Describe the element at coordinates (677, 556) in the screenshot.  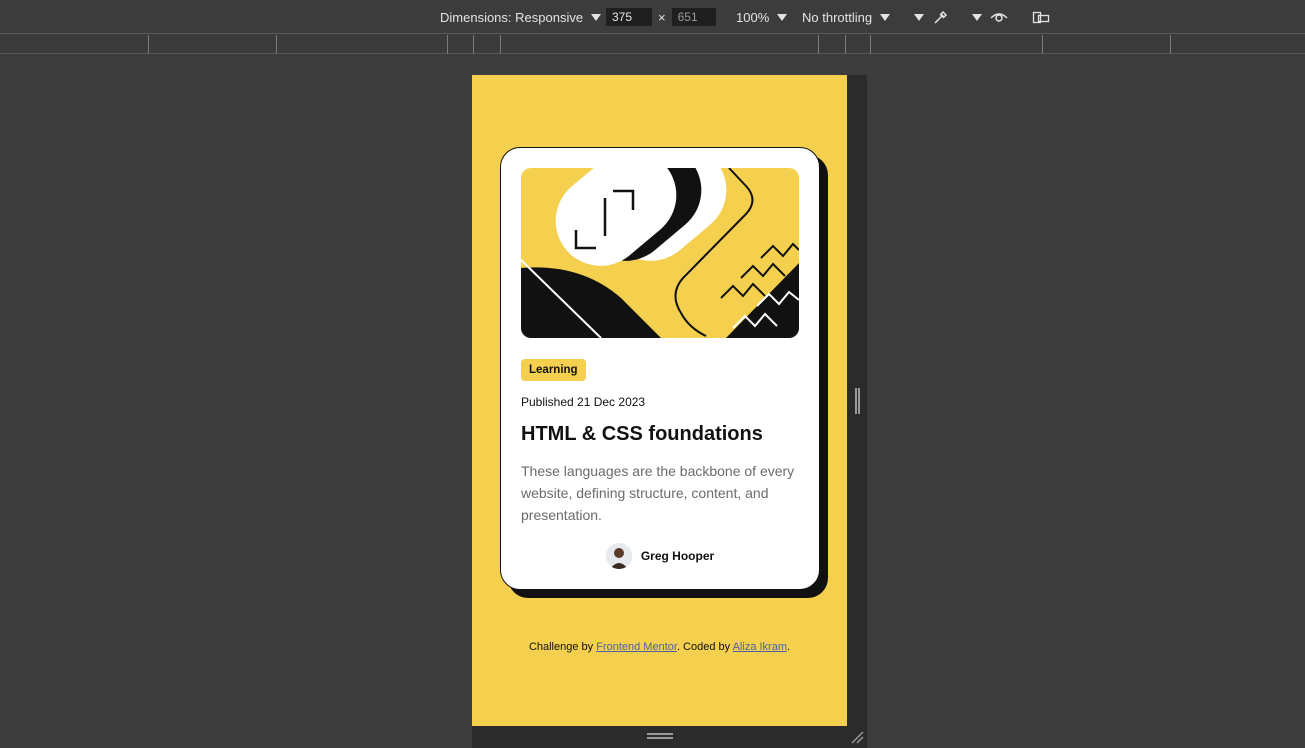
I see `author-name: Greg Hooper` at that location.